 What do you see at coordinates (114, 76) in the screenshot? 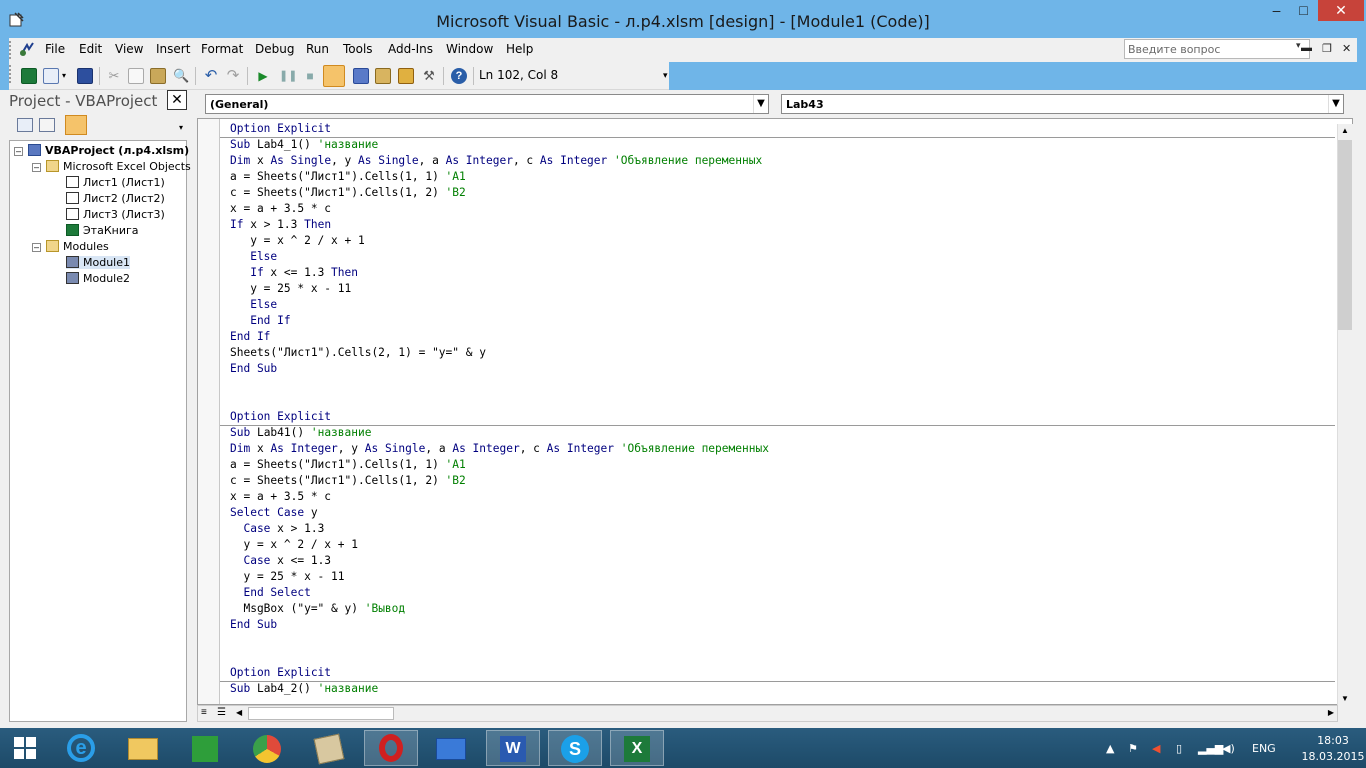
I see `cut-icon: ✂` at bounding box center [114, 76].